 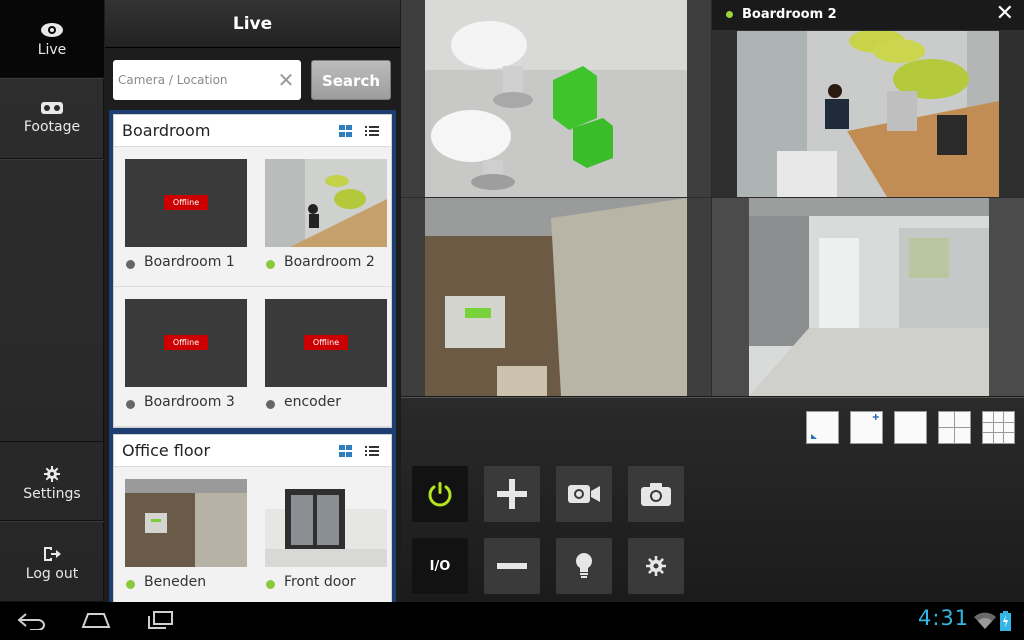 I want to click on nav-settings: Settings, so click(x=52, y=481).